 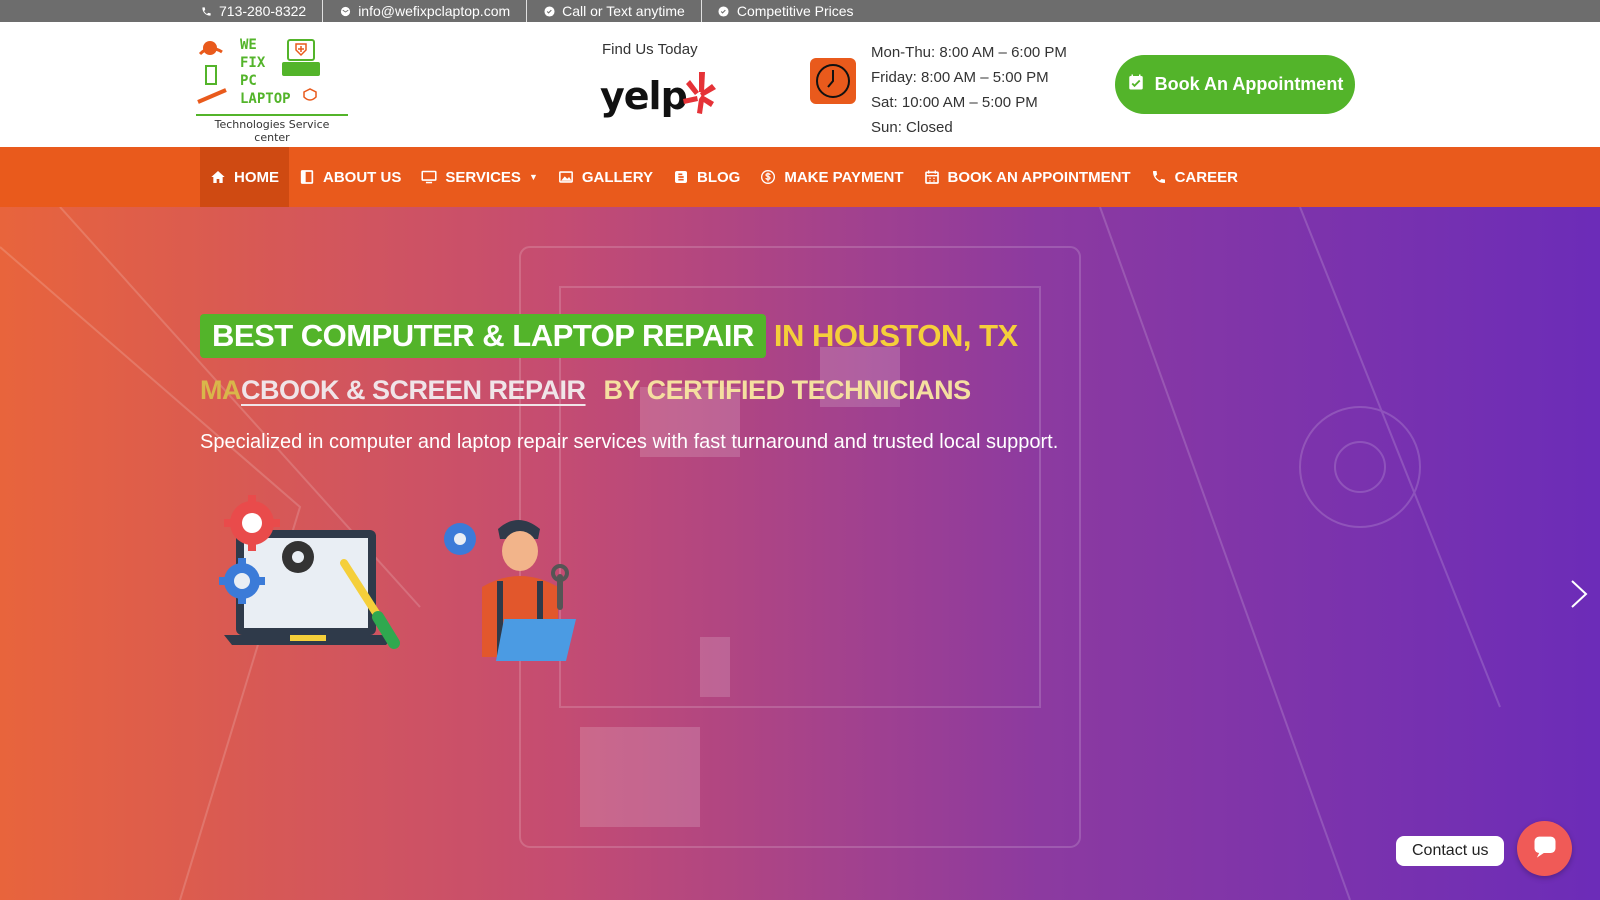 What do you see at coordinates (566, 177) in the screenshot?
I see `image-icon` at bounding box center [566, 177].